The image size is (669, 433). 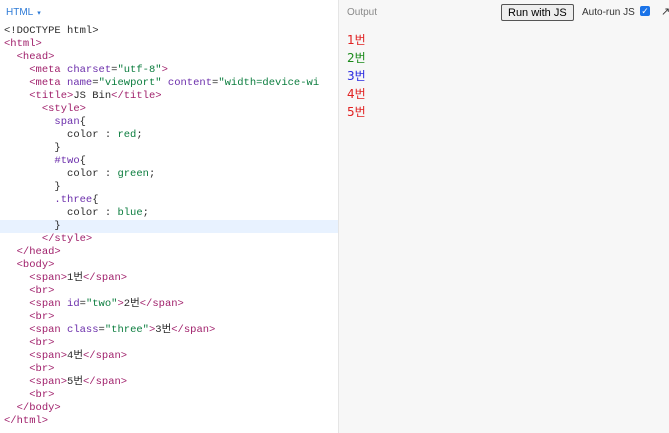 I want to click on code-line: <span id="two">2번</span>, so click(x=169, y=304).